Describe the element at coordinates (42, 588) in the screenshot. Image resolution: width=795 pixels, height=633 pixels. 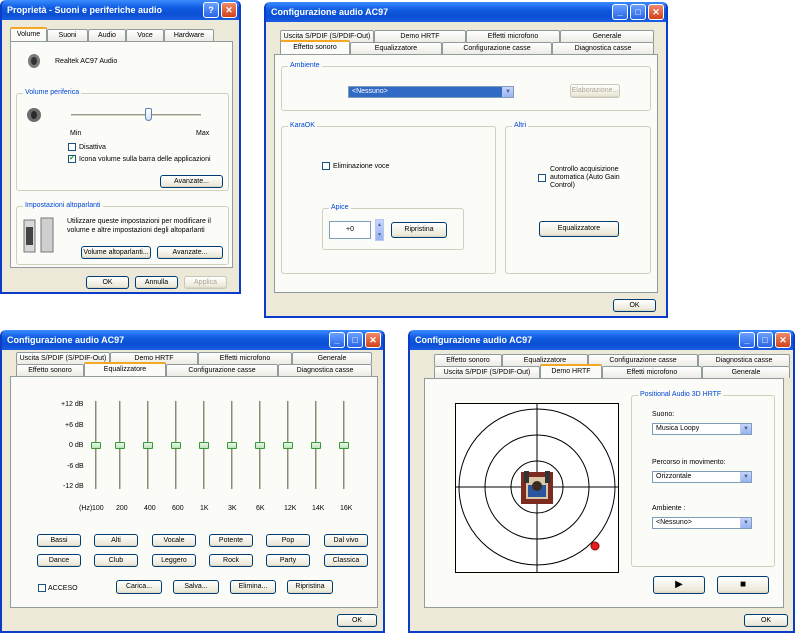
I see `eq-on-checkbox` at that location.